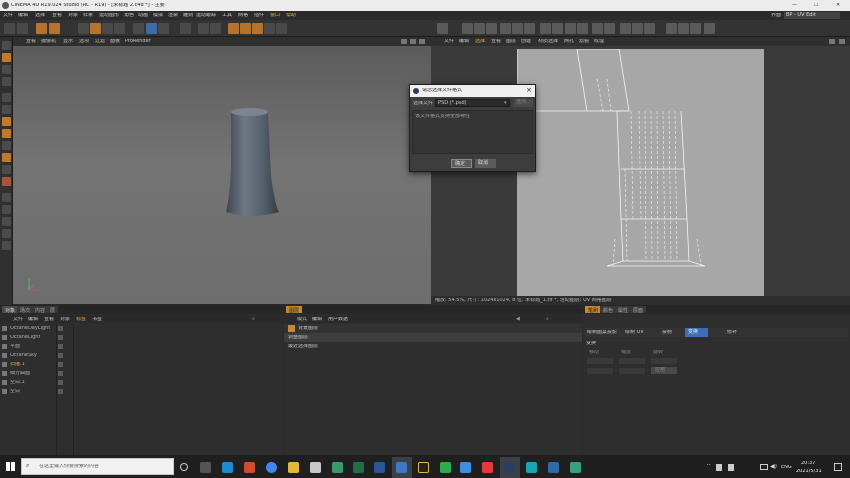  I want to click on menu-animation: 动画, so click(143, 15).